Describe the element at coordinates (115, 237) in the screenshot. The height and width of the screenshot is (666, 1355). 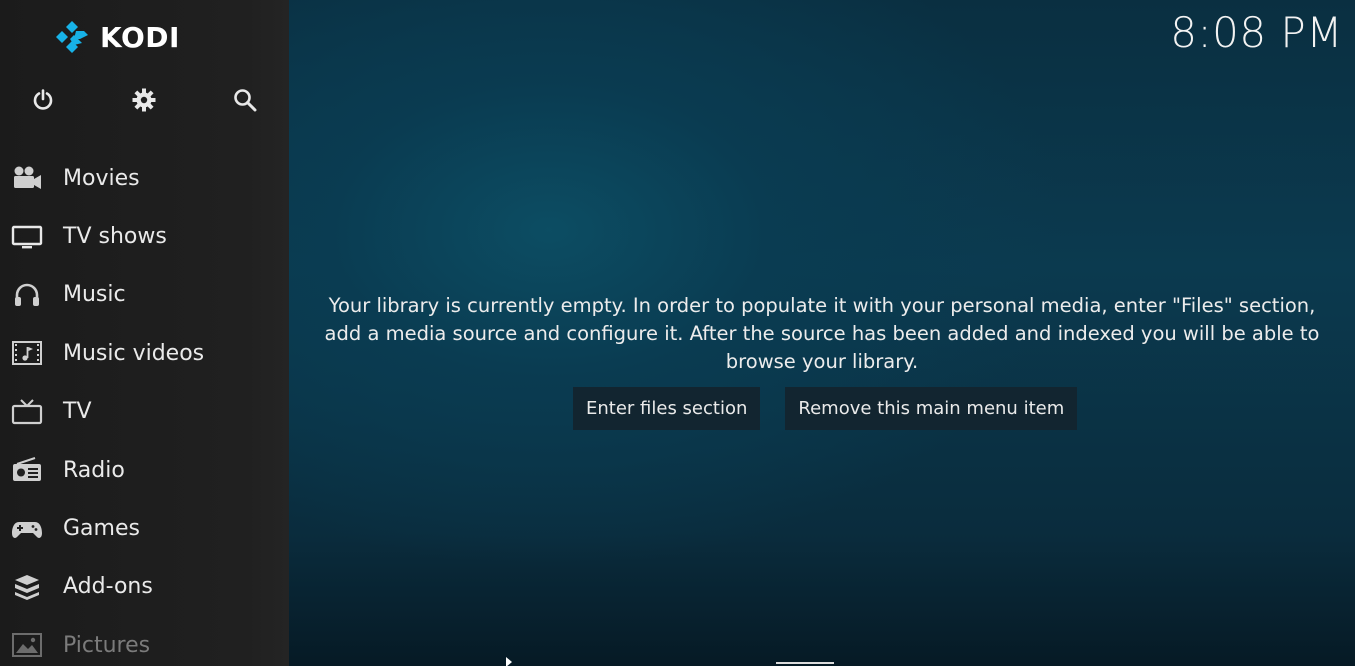
I see `menu-item-label: TV shows` at that location.